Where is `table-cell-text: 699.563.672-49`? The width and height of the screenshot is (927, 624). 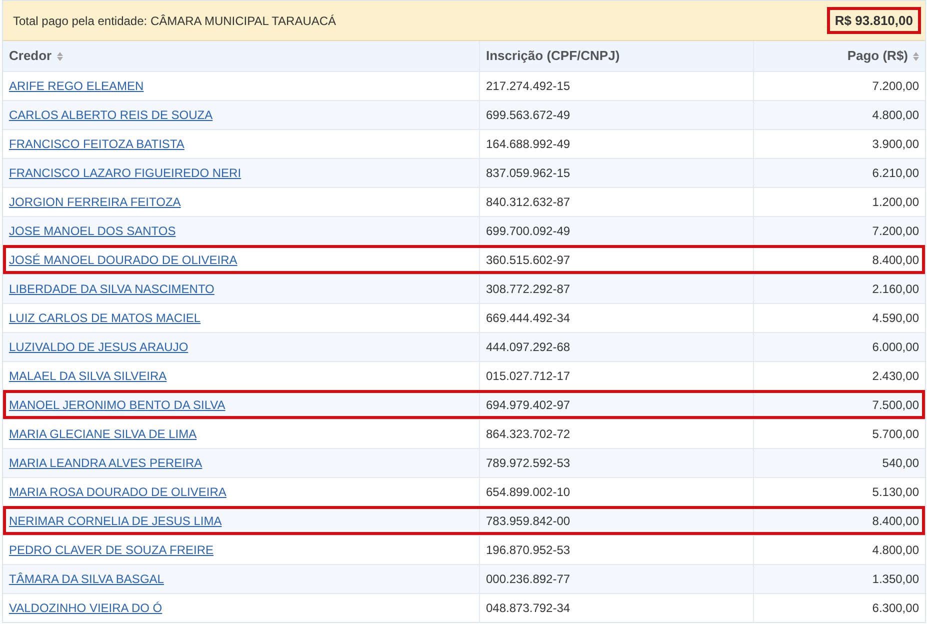
table-cell-text: 699.563.672-49 is located at coordinates (528, 115).